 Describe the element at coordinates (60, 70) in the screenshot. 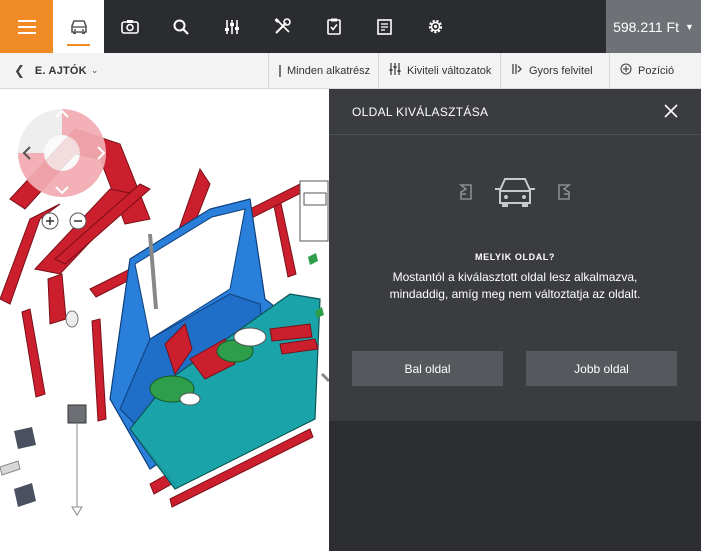

I see `breadcrumb-title: E. AJTÓK` at that location.